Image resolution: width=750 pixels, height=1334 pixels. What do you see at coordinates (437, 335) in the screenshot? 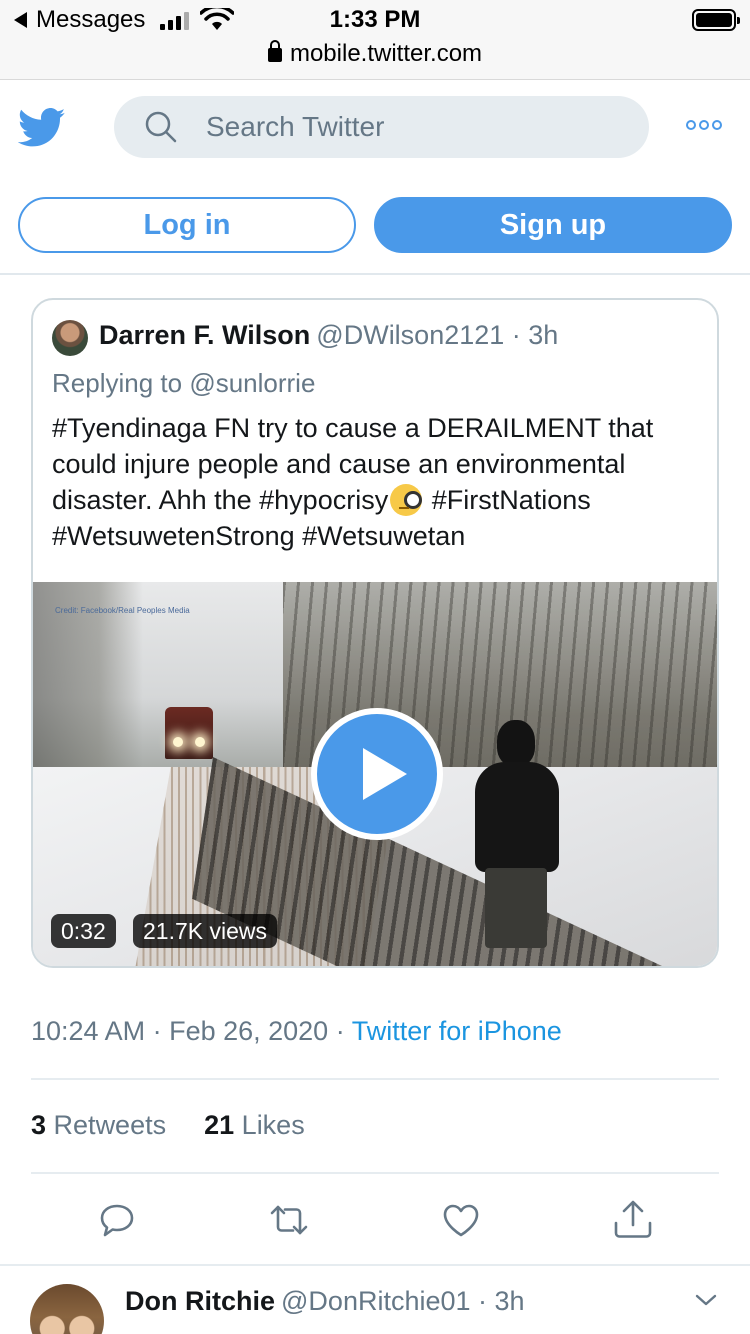
I see `author-handle: @DWilson2121 · 3h` at bounding box center [437, 335].